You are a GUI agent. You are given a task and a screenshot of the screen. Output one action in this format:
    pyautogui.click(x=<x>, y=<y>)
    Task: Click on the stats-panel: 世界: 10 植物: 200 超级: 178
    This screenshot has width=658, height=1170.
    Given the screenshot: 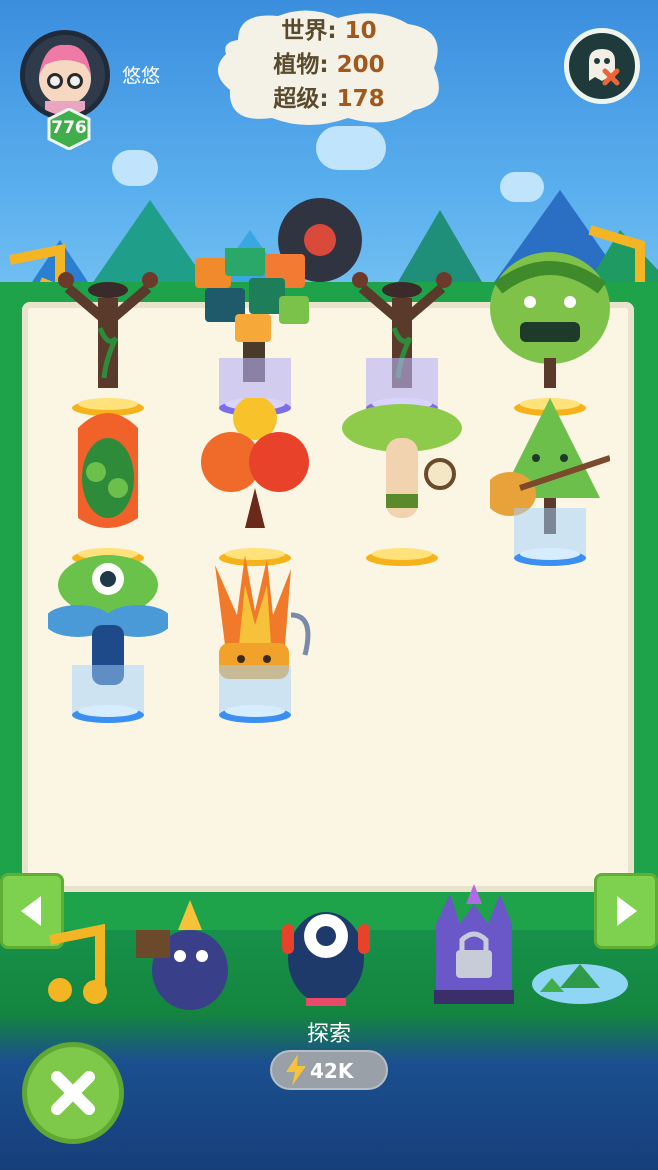 What is the action you would take?
    pyautogui.click(x=329, y=65)
    